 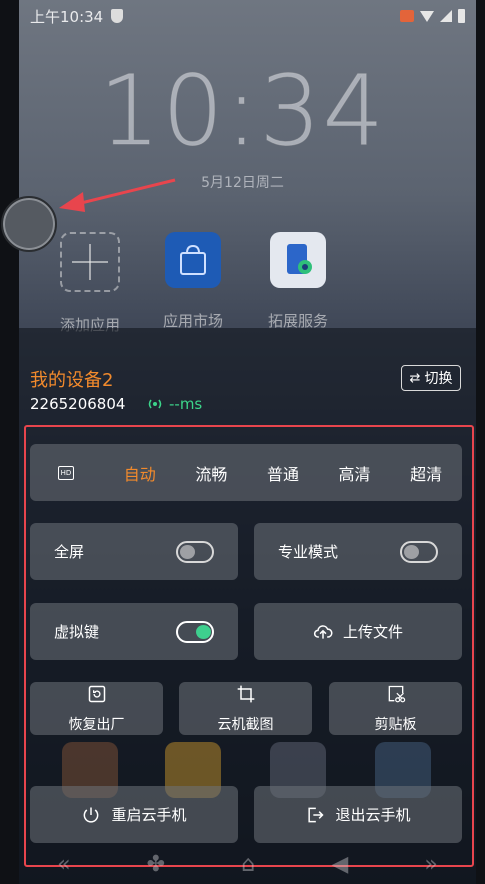 I want to click on swap-icon: ⇄, so click(x=415, y=378).